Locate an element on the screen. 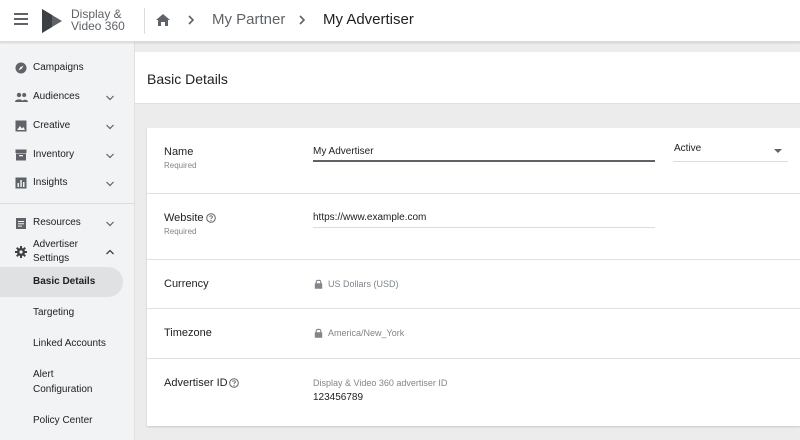 Image resolution: width=800 pixels, height=440 pixels. sidebar-item-label: Insights is located at coordinates (50, 182).